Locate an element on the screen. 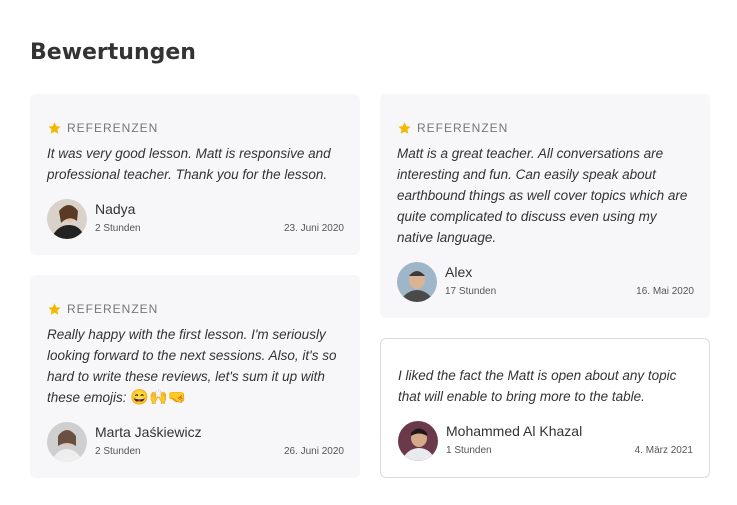 The width and height of the screenshot is (737, 505). review-age: 1 Stunden is located at coordinates (469, 450).